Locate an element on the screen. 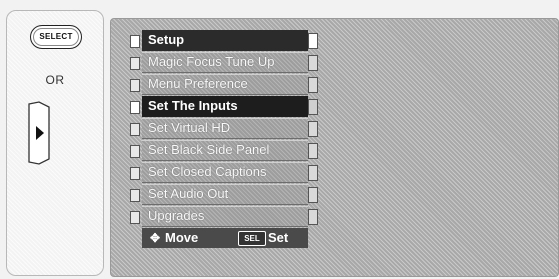 This screenshot has width=559, height=279. menu-item-label: Set Black Side Panel is located at coordinates (209, 149).